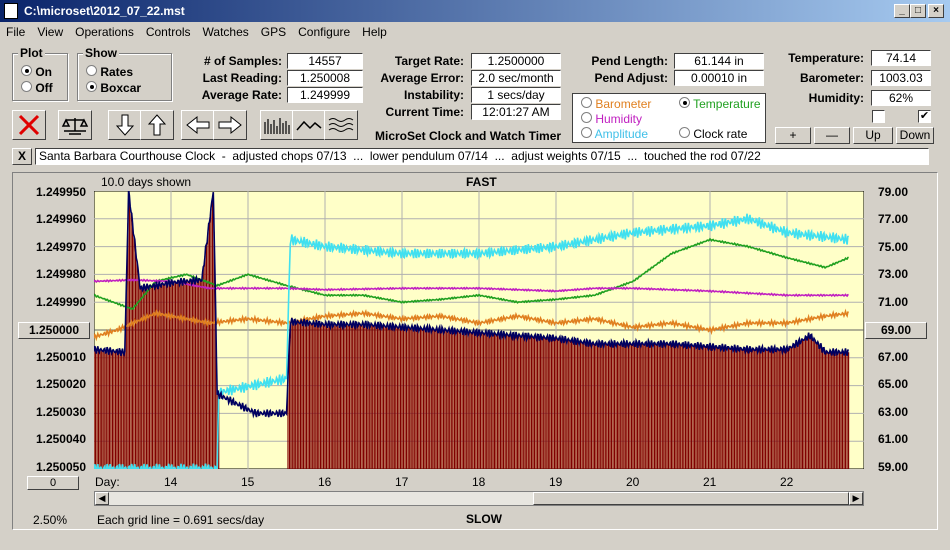 This screenshot has width=950, height=550. I want to click on y-left-tick-8: 1.250030, so click(60, 412).